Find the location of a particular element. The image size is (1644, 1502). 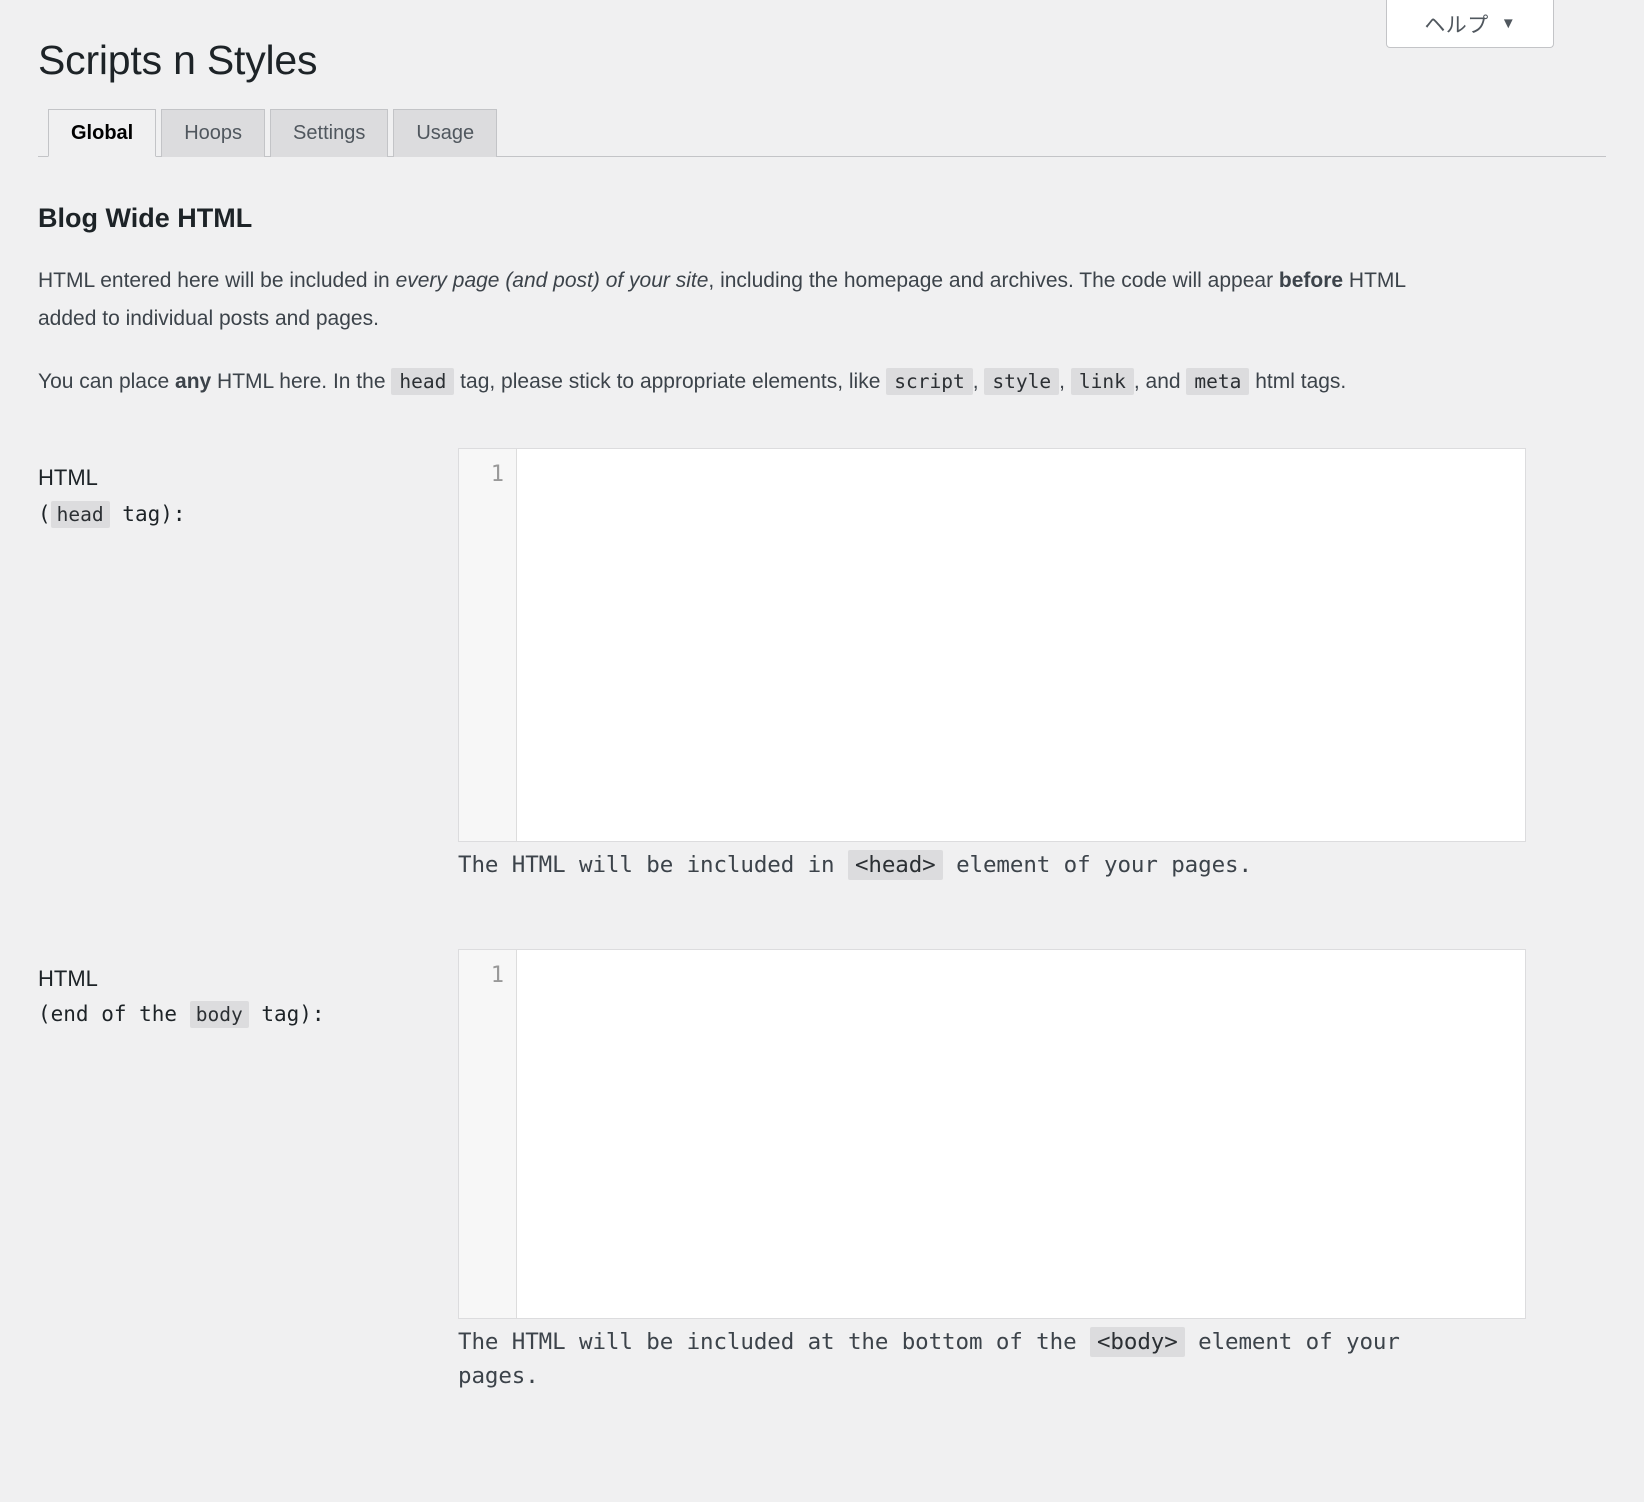

intro2-text-1: You can place is located at coordinates (107, 382).